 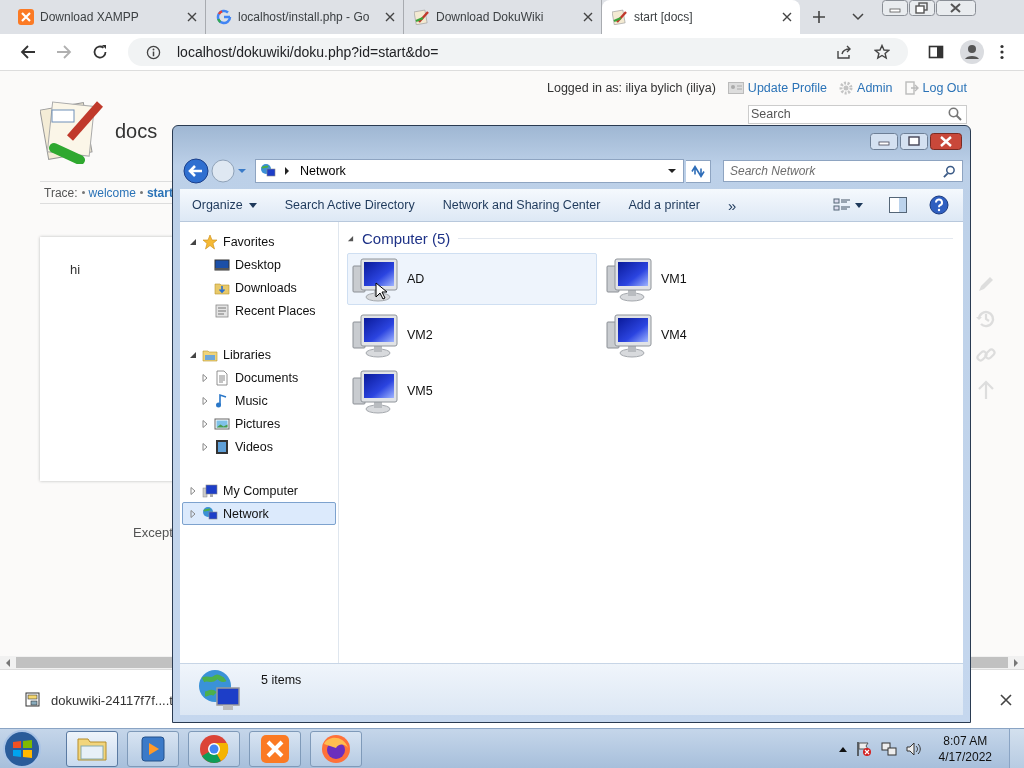 I want to click on more-button: », so click(x=732, y=205).